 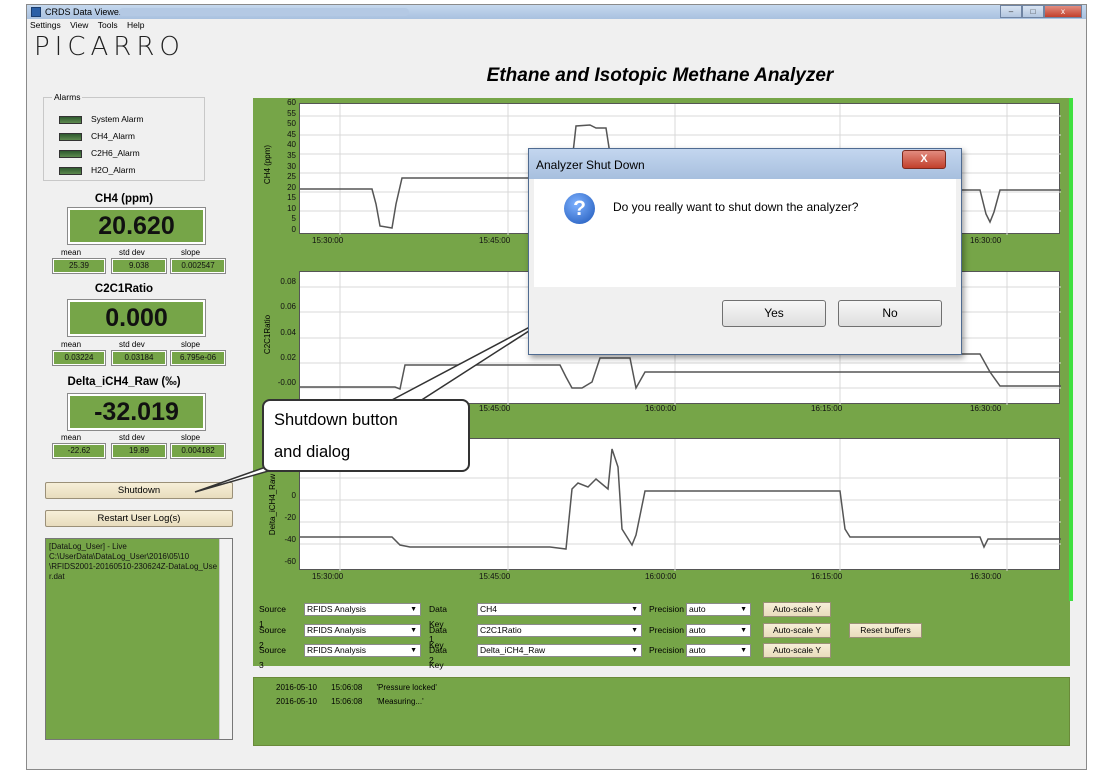 I want to click on callout-line-1: Shutdown button, so click(x=336, y=420).